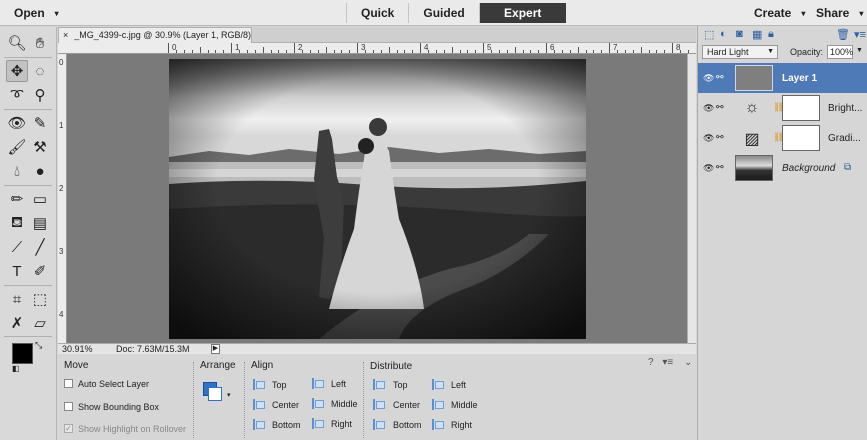  Describe the element at coordinates (344, 404) in the screenshot. I see `align-middle-label: Middle` at that location.